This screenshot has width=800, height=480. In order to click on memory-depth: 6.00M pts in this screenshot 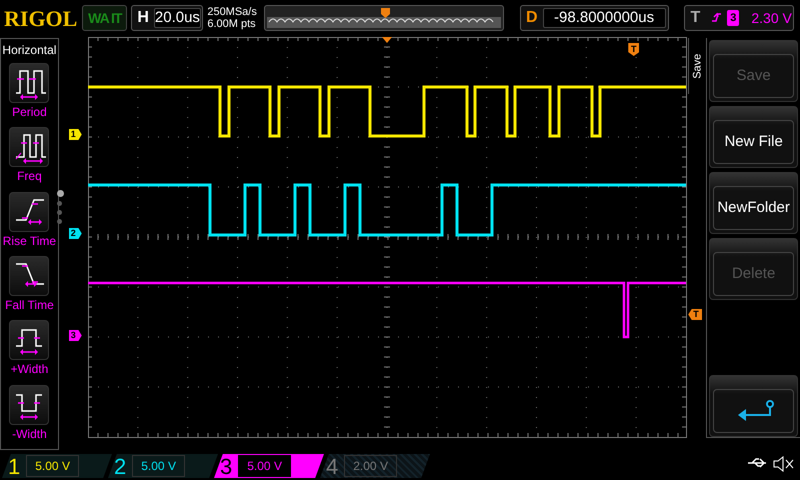, I will do `click(232, 24)`.